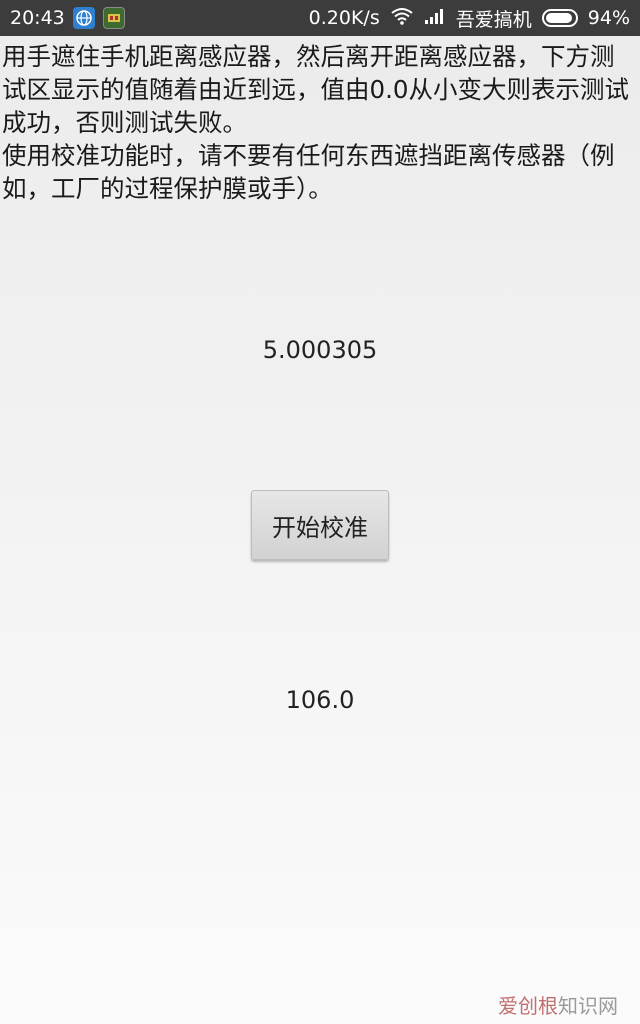  I want to click on status-bar: 20:43 0.20K/s 吾爱搞机 94%, so click(320, 18).